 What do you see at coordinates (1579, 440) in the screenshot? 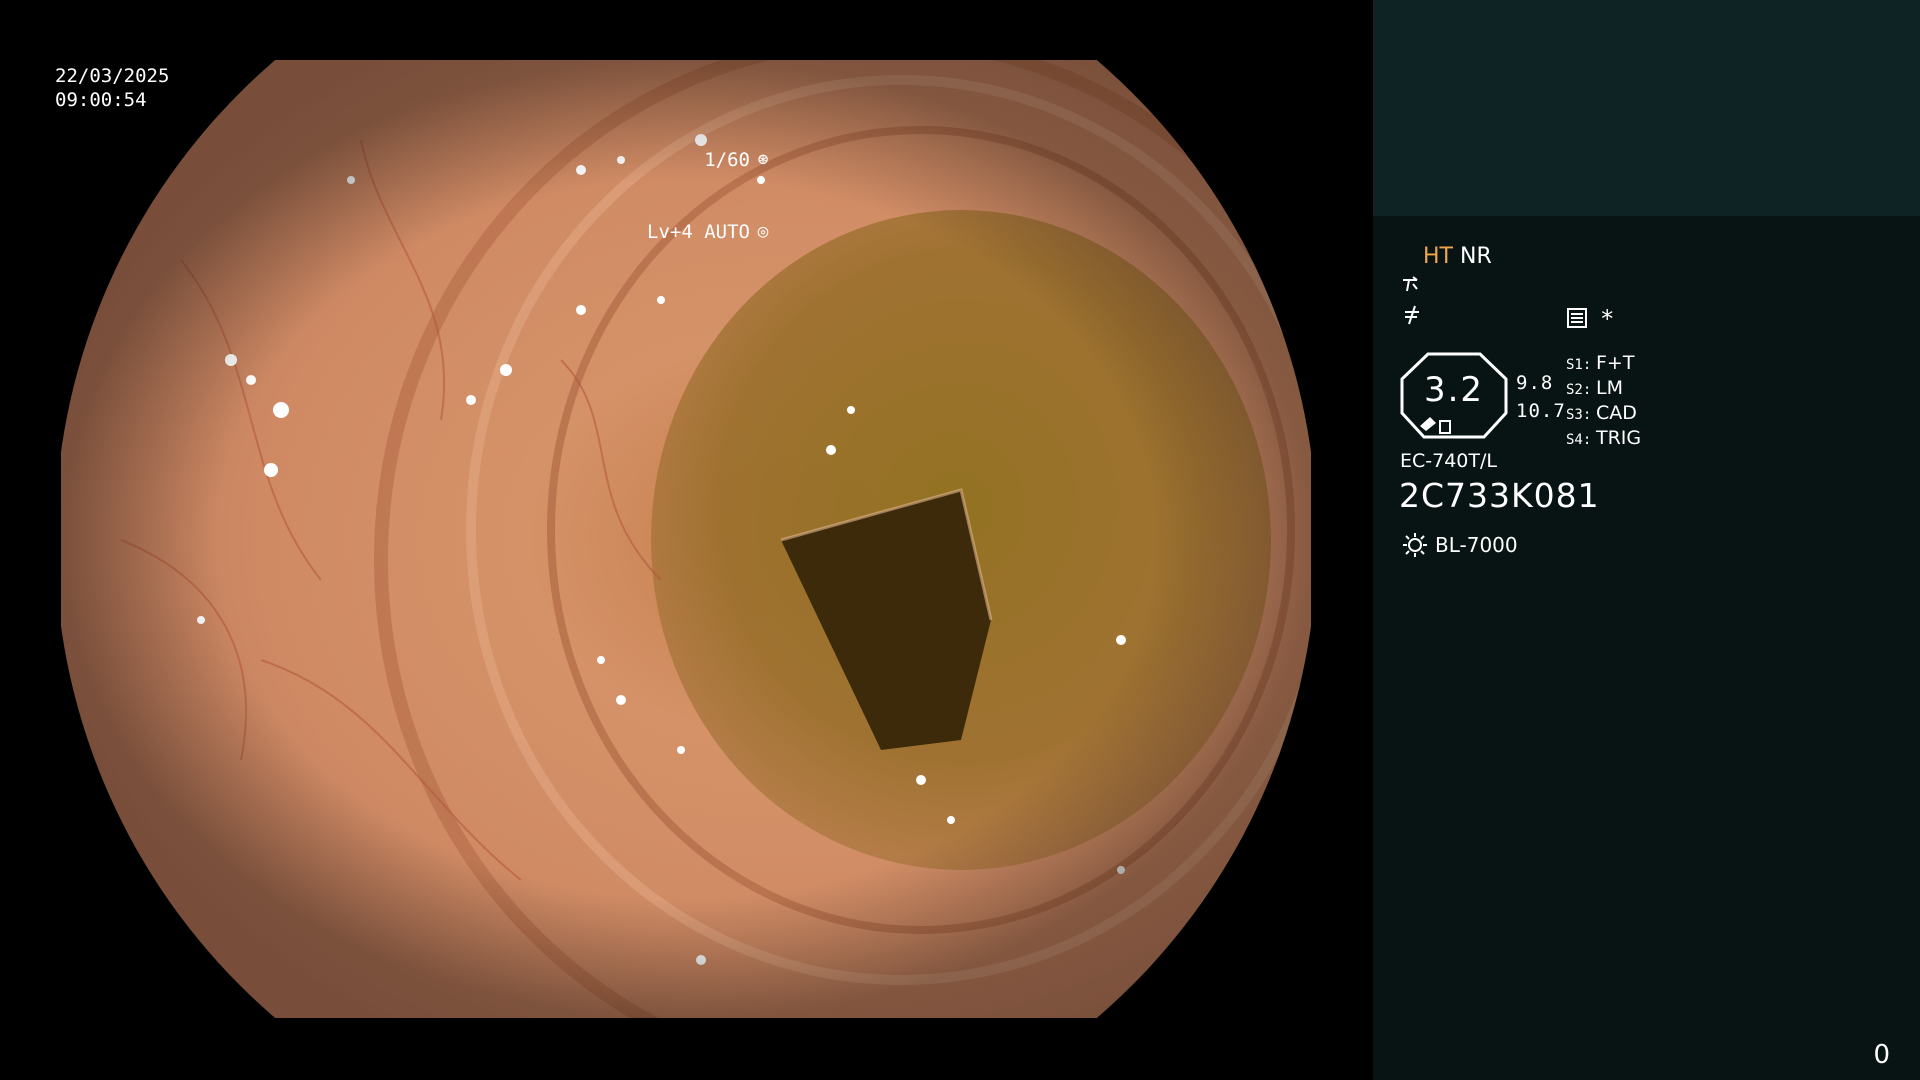
I see `switch-key: S4:` at bounding box center [1579, 440].